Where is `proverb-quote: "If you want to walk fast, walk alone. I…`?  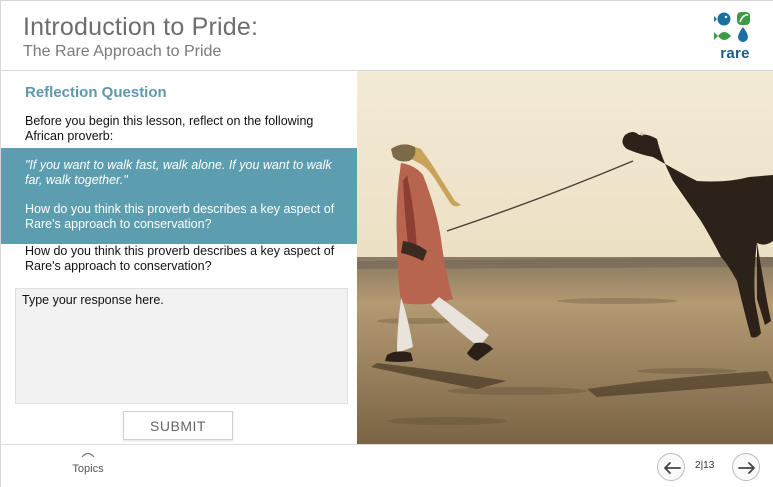 proverb-quote: "If you want to walk fast, walk alone. I… is located at coordinates (178, 172).